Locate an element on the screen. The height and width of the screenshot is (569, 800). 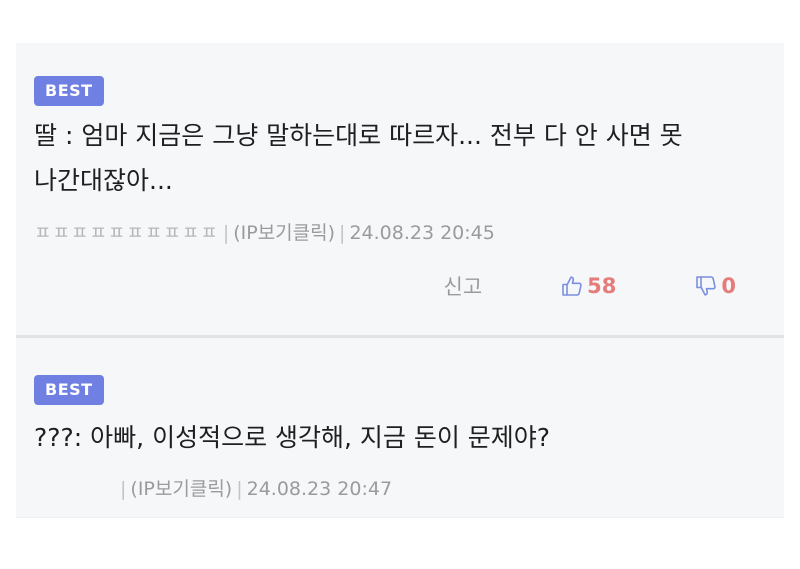
like-button: 58 is located at coordinates (588, 286).